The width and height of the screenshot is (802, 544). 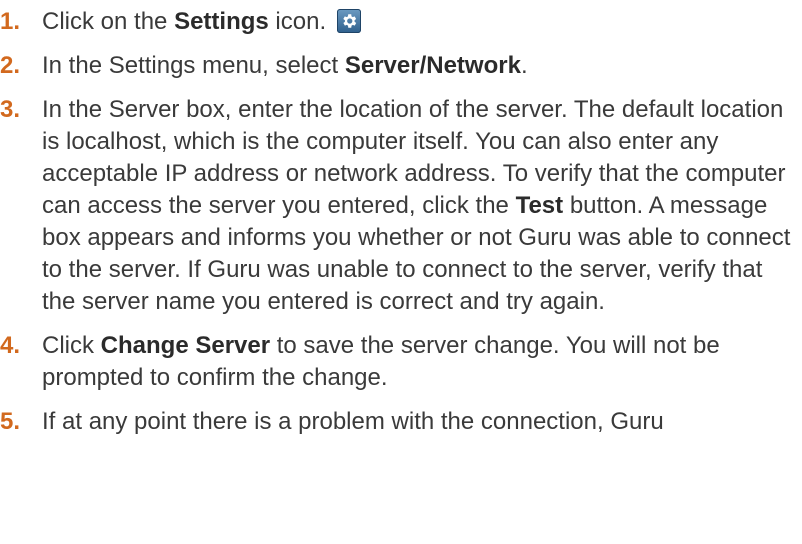 I want to click on step-number: 2., so click(x=10, y=65).